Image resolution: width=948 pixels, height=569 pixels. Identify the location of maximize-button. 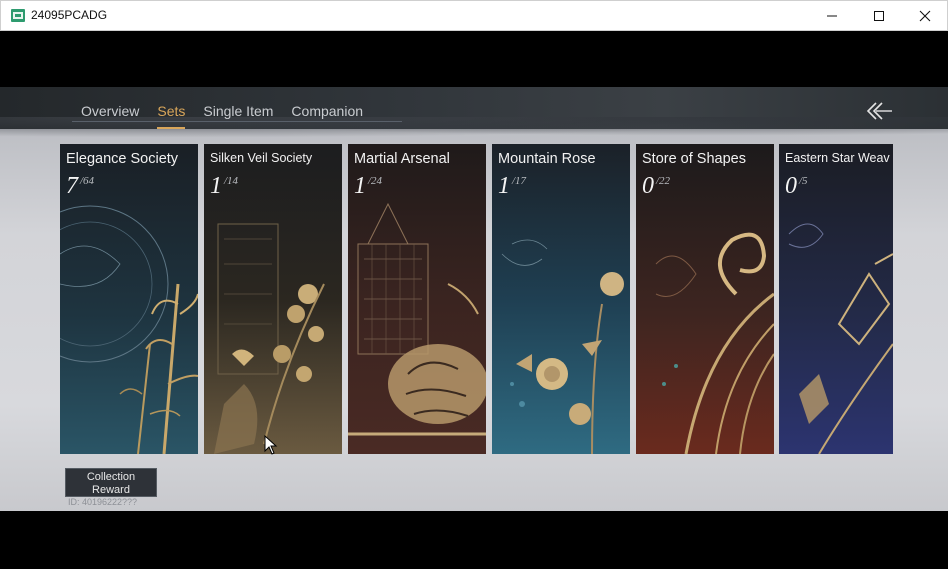
(879, 16).